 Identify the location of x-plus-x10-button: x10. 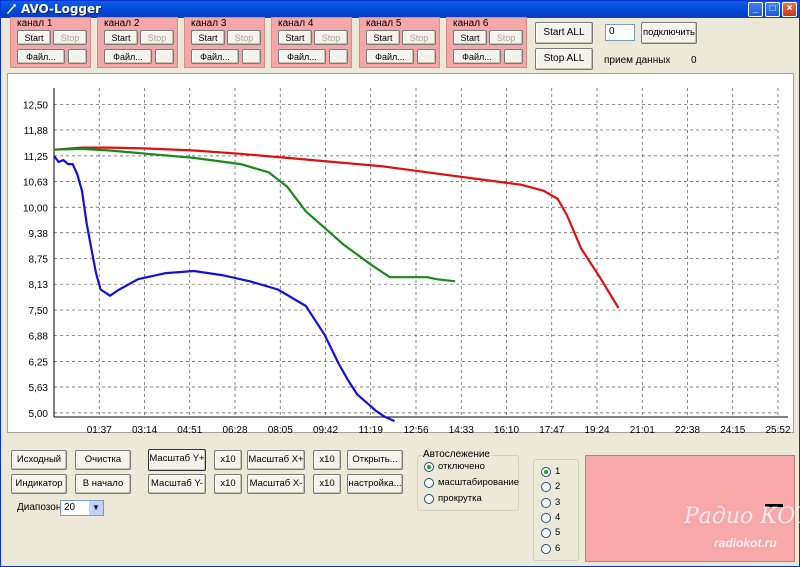
(327, 460).